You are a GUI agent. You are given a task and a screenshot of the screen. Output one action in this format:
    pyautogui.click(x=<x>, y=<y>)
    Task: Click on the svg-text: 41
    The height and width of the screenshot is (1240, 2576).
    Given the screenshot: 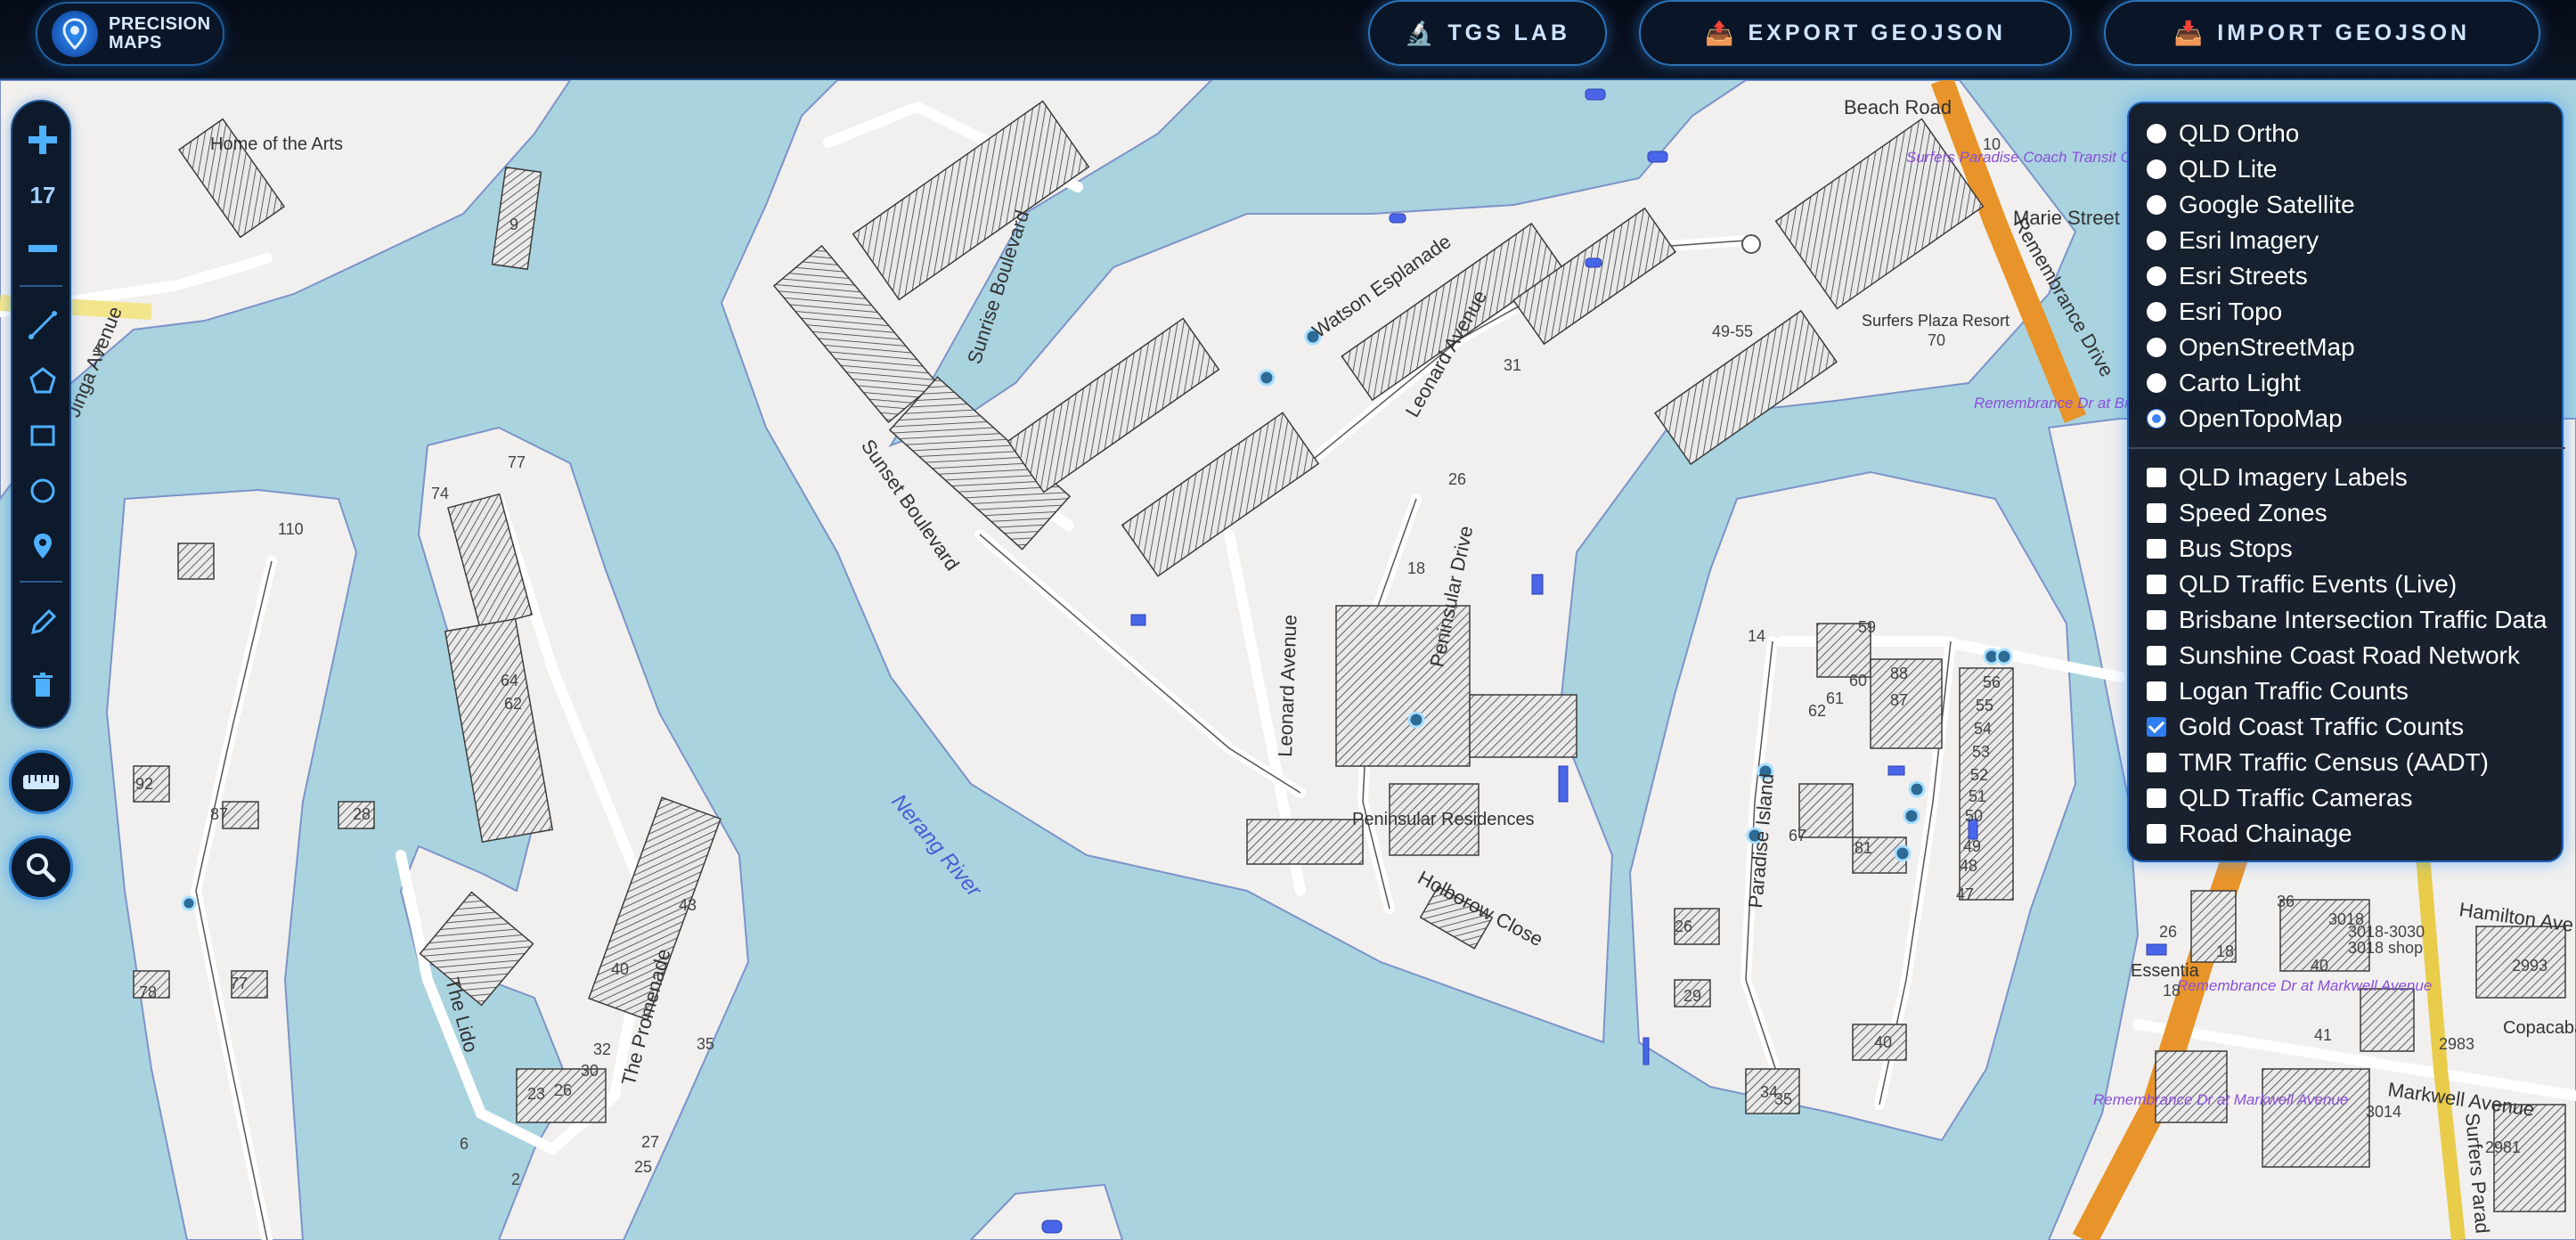 What is the action you would take?
    pyautogui.click(x=2323, y=1035)
    